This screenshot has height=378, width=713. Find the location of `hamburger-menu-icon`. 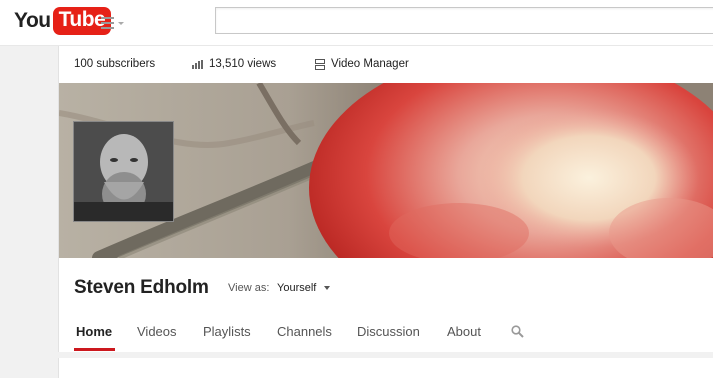

hamburger-menu-icon is located at coordinates (112, 23).